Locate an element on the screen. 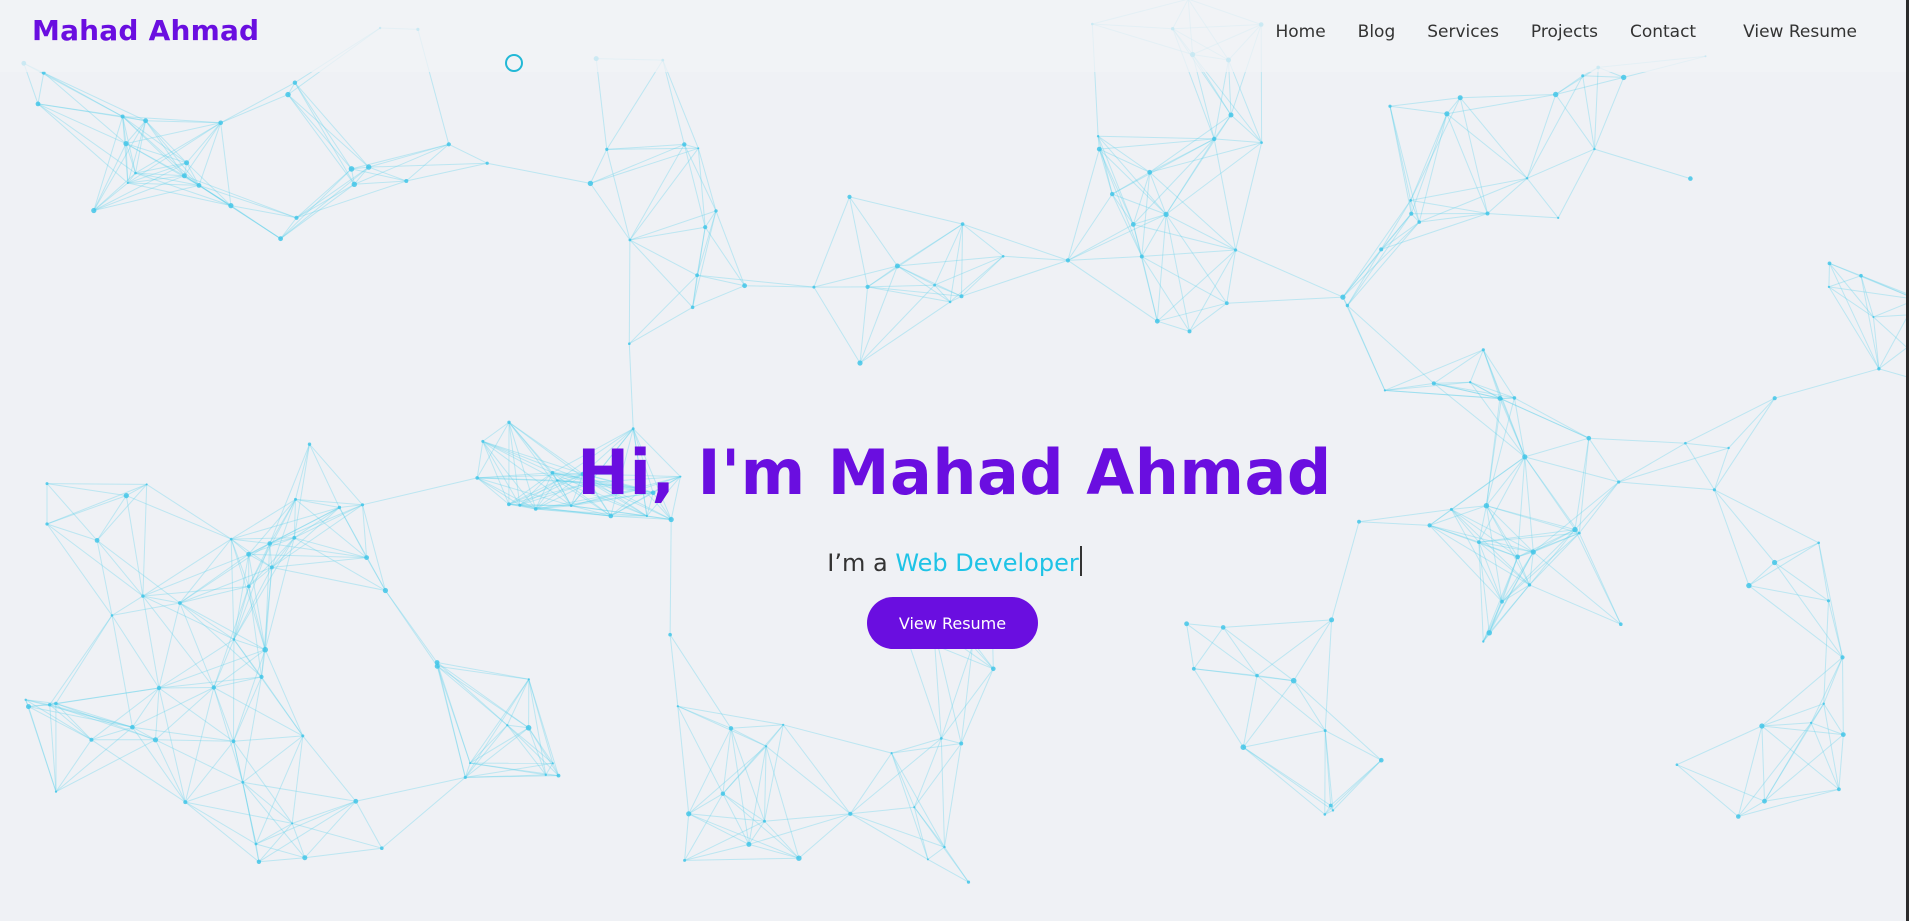  typing-caret is located at coordinates (1080, 561).